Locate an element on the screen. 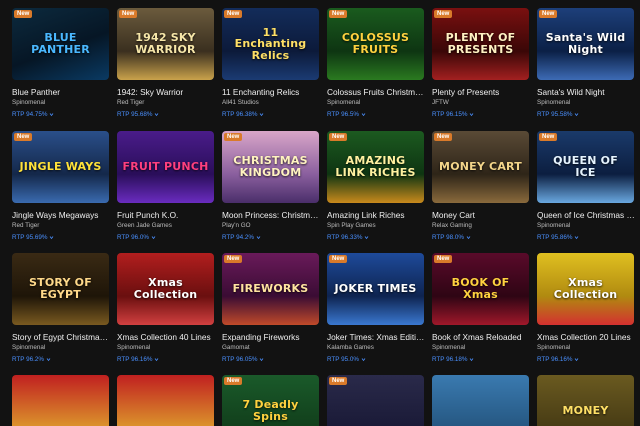 The height and width of the screenshot is (426, 640). game-thumbnail: CHRISTMAS KINGDOM New is located at coordinates (270, 167).